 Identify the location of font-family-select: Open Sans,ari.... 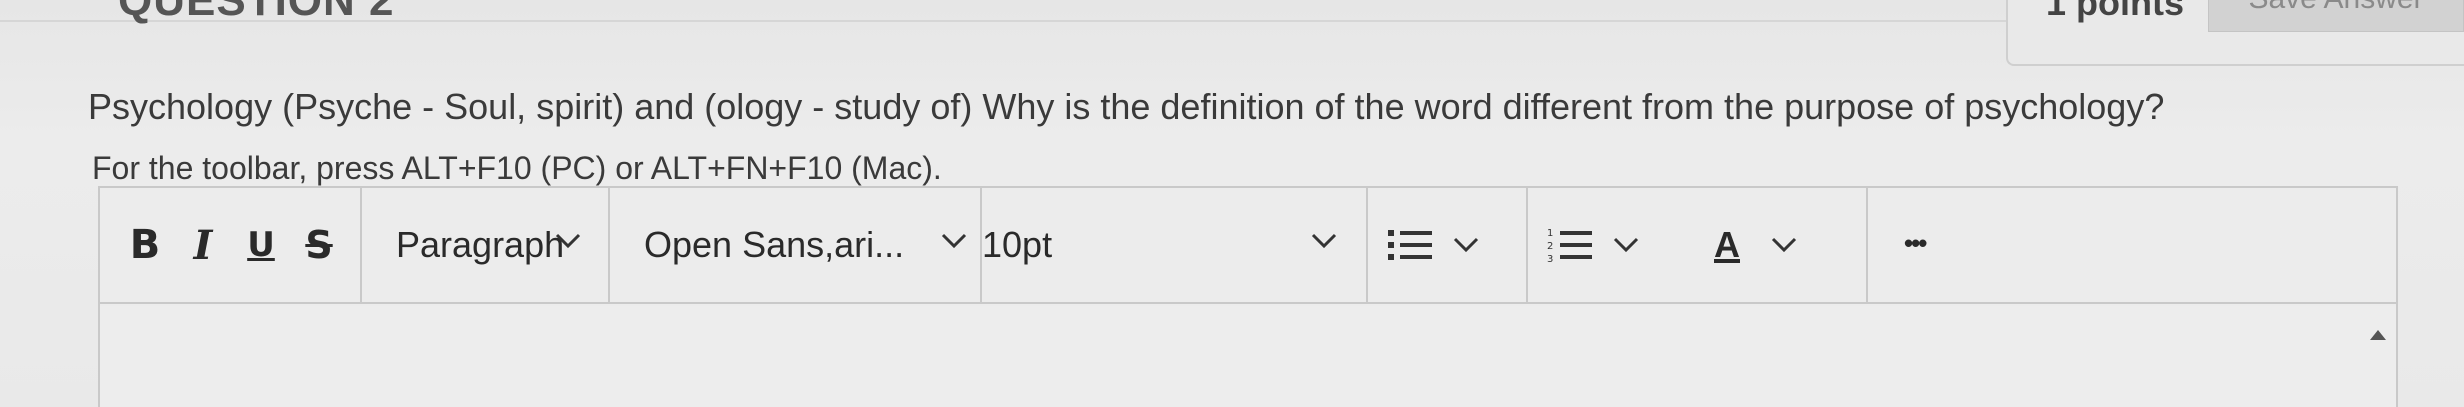
(796, 245).